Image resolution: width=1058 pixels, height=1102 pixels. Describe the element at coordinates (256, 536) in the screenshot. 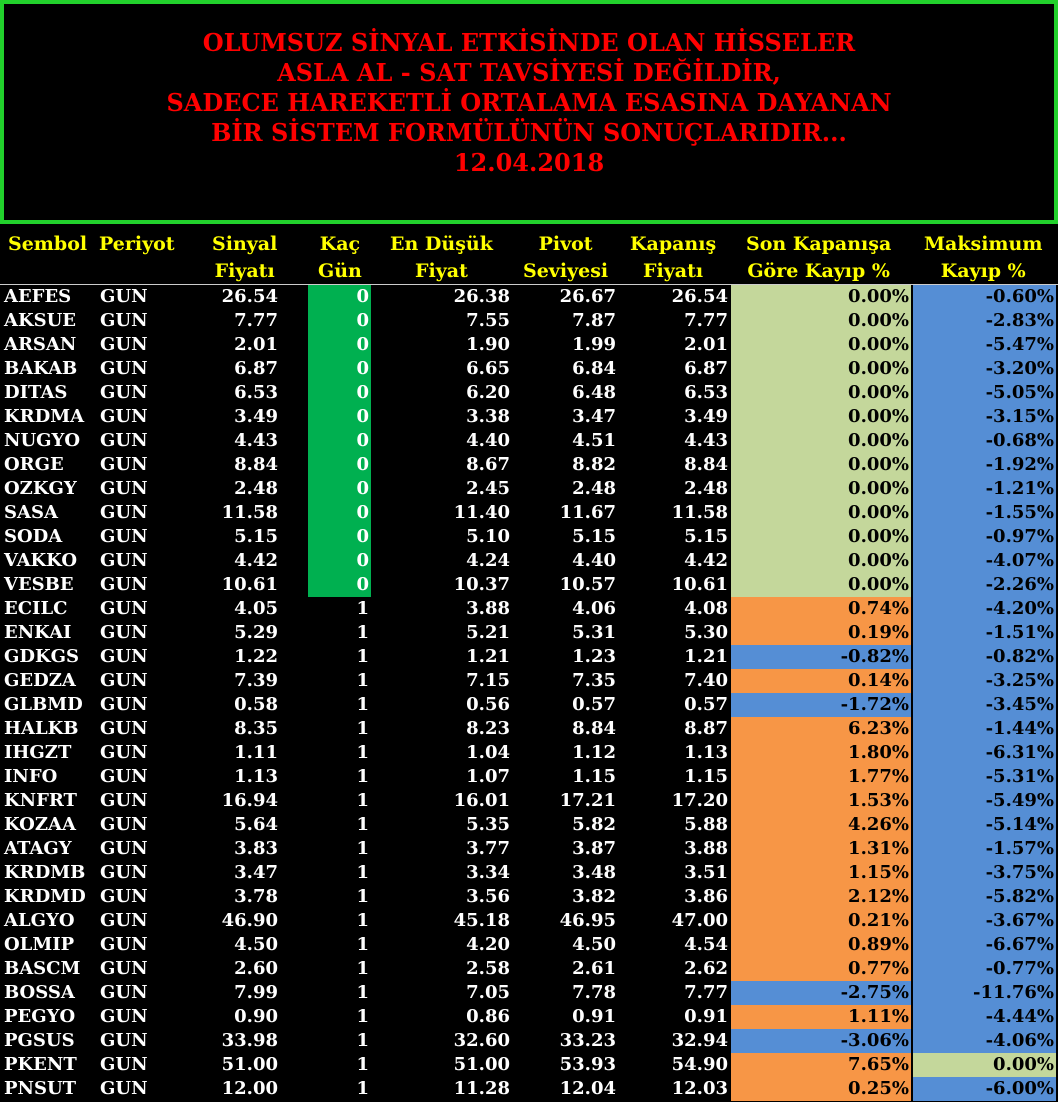

I see `signal-price-cell: 5.15` at that location.